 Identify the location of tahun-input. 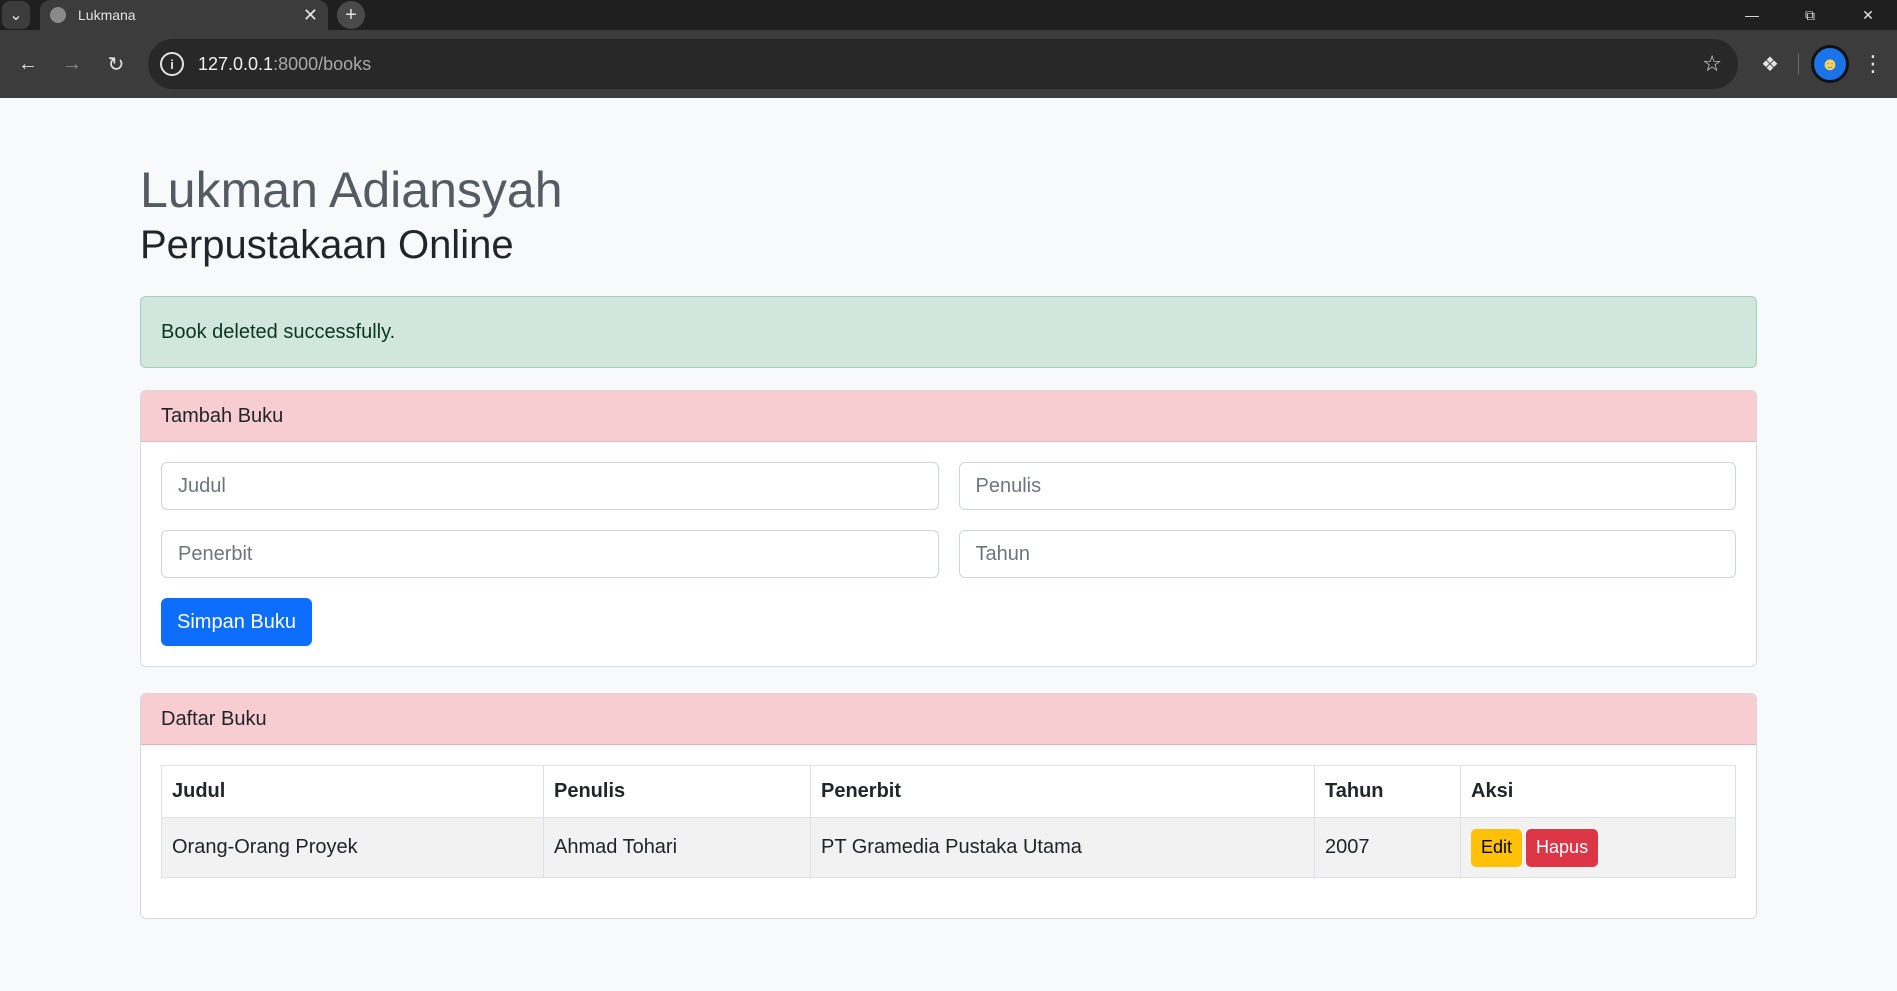
(1347, 554).